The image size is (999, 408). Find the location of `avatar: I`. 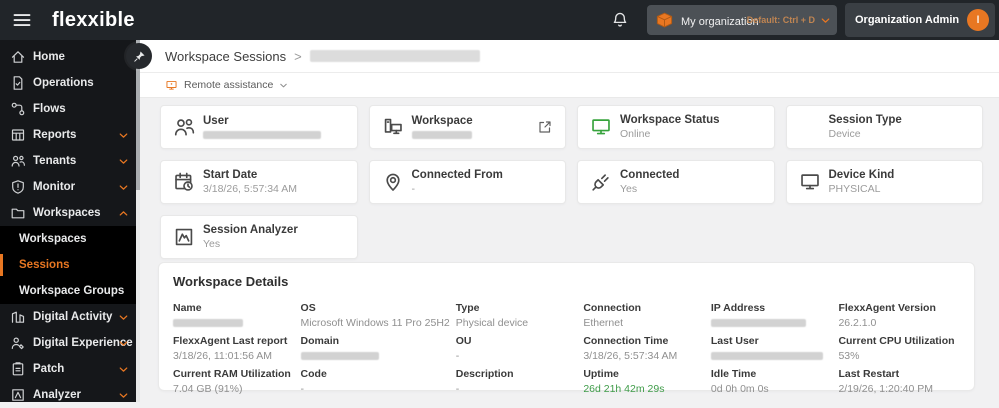

avatar: I is located at coordinates (978, 20).